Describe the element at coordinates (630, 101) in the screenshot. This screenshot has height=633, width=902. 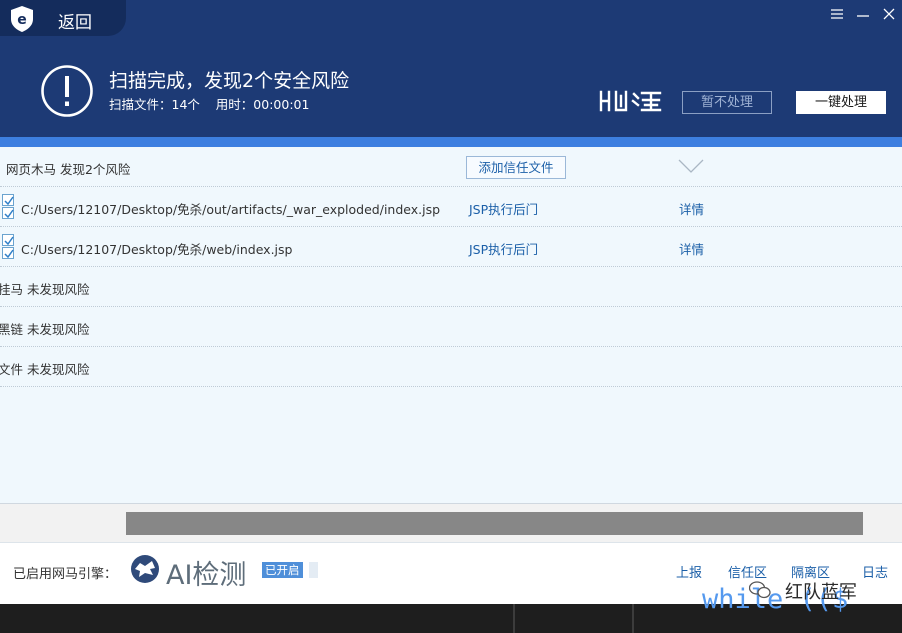
I see `glyph-mark-icon` at that location.